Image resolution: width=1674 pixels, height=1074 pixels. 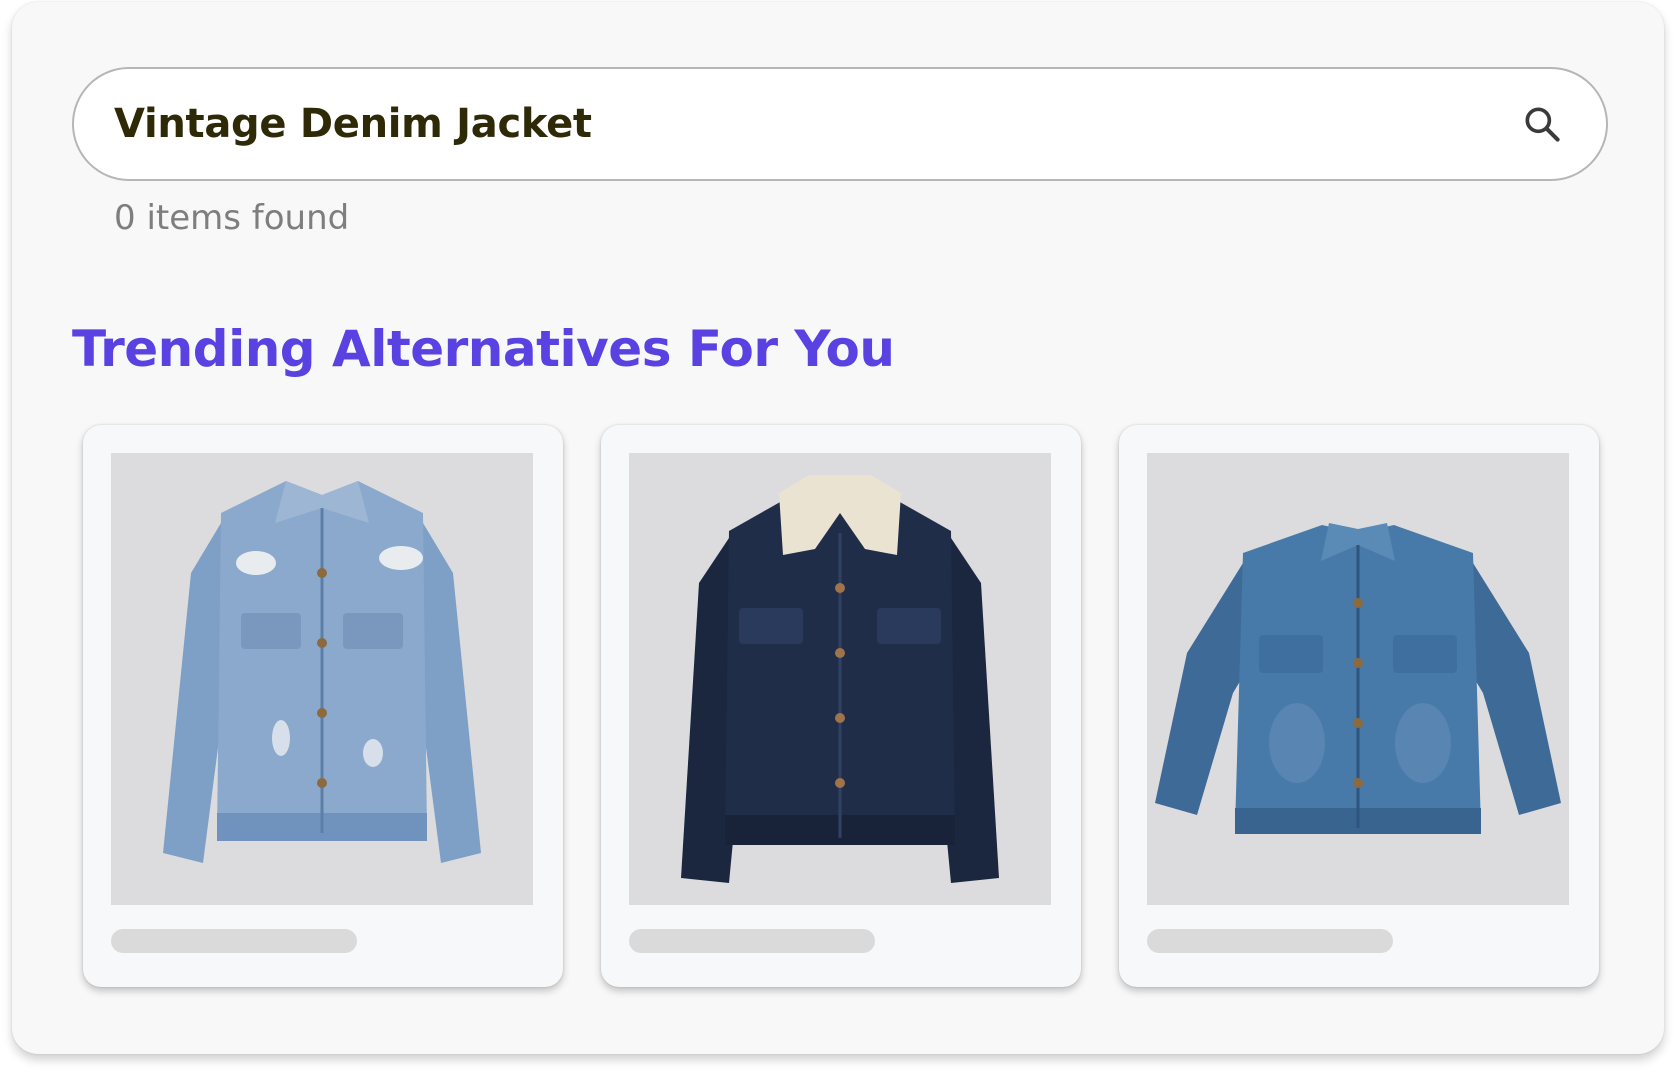 What do you see at coordinates (232, 218) in the screenshot?
I see `results-count: 0 items found` at bounding box center [232, 218].